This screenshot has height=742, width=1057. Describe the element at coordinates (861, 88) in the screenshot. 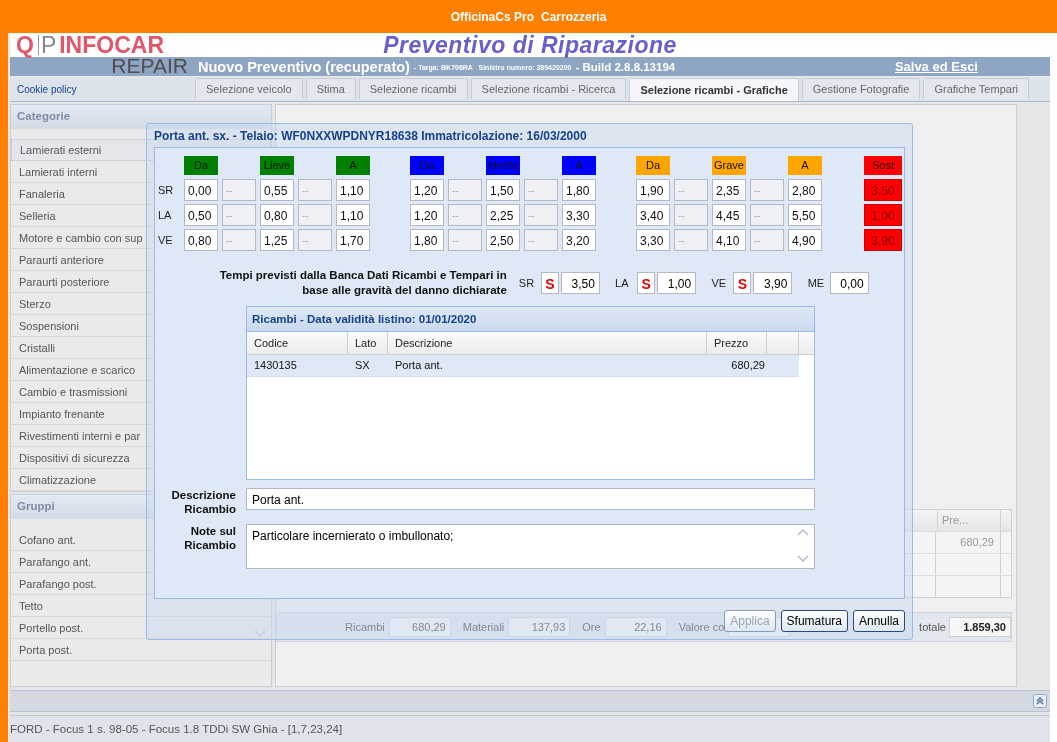

I see `tab: Gestione Fotografie` at that location.